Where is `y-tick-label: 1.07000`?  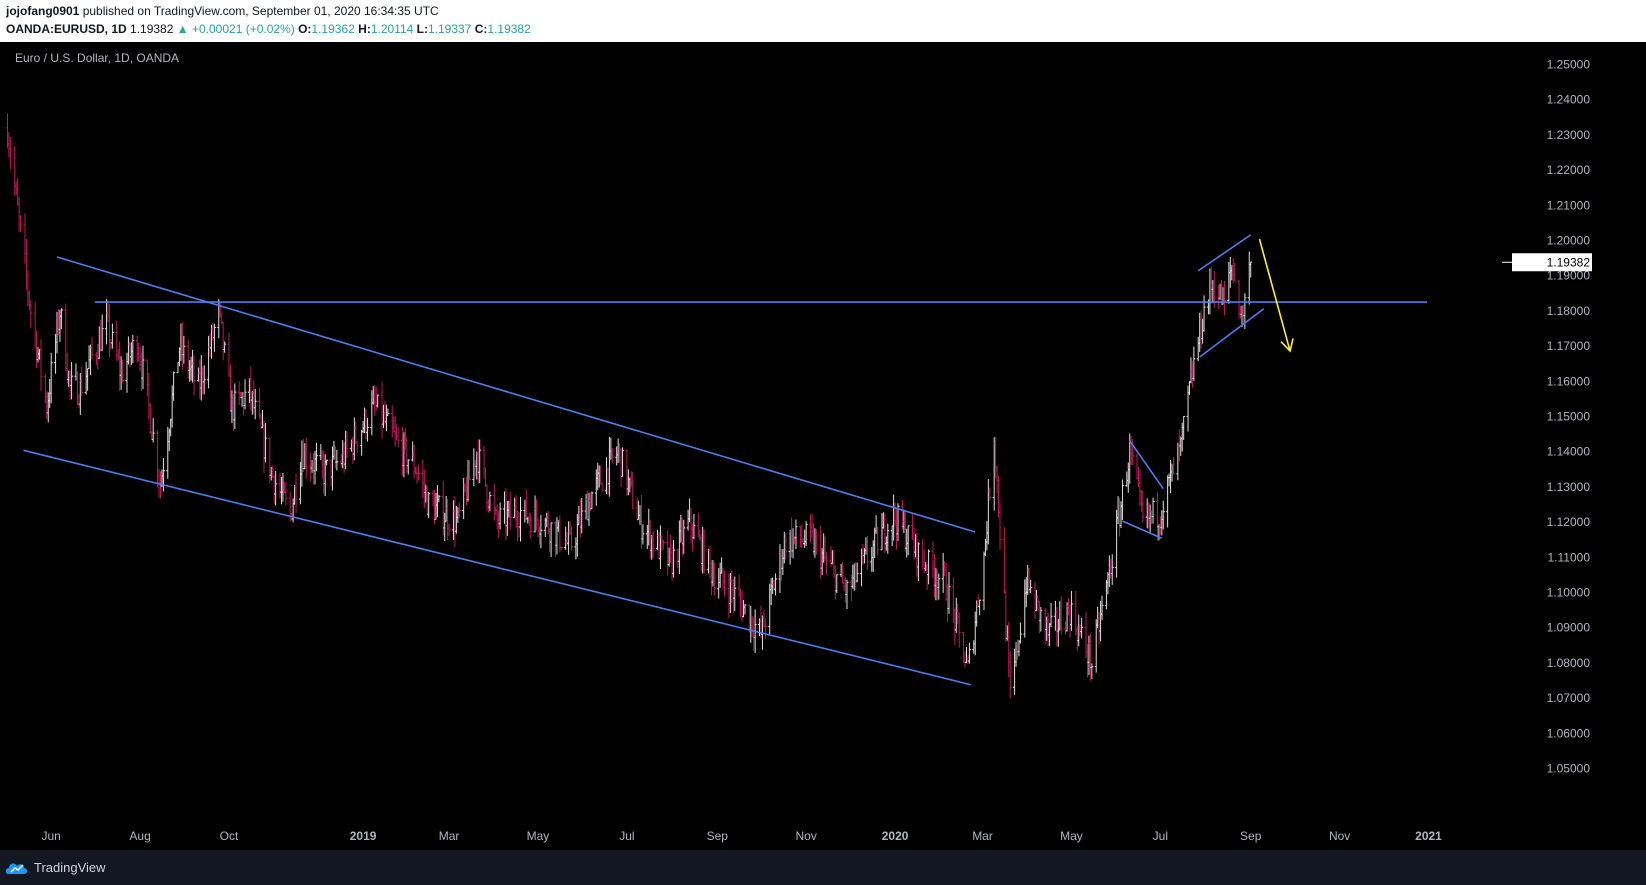 y-tick-label: 1.07000 is located at coordinates (1569, 698).